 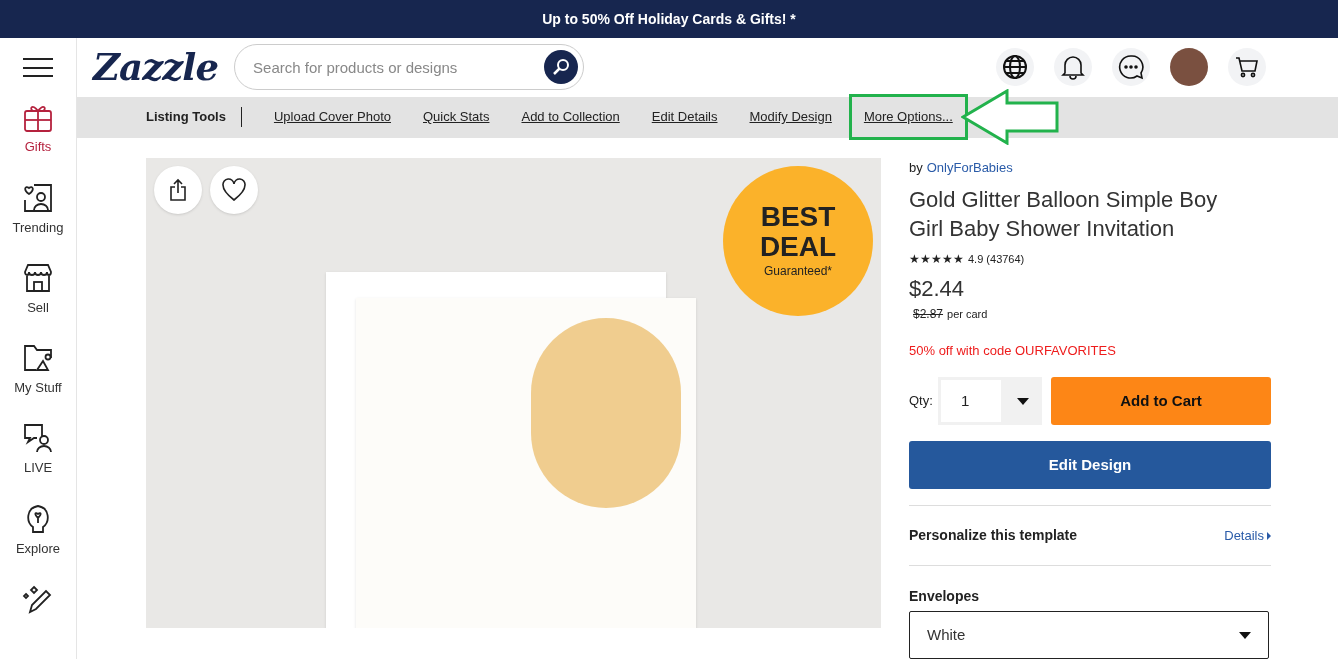 What do you see at coordinates (916, 167) in the screenshot?
I see `byline-label: by` at bounding box center [916, 167].